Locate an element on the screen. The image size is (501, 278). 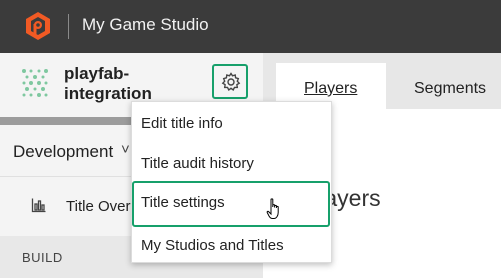
menu-item-title-audit-history: Title audit history is located at coordinates (231, 163).